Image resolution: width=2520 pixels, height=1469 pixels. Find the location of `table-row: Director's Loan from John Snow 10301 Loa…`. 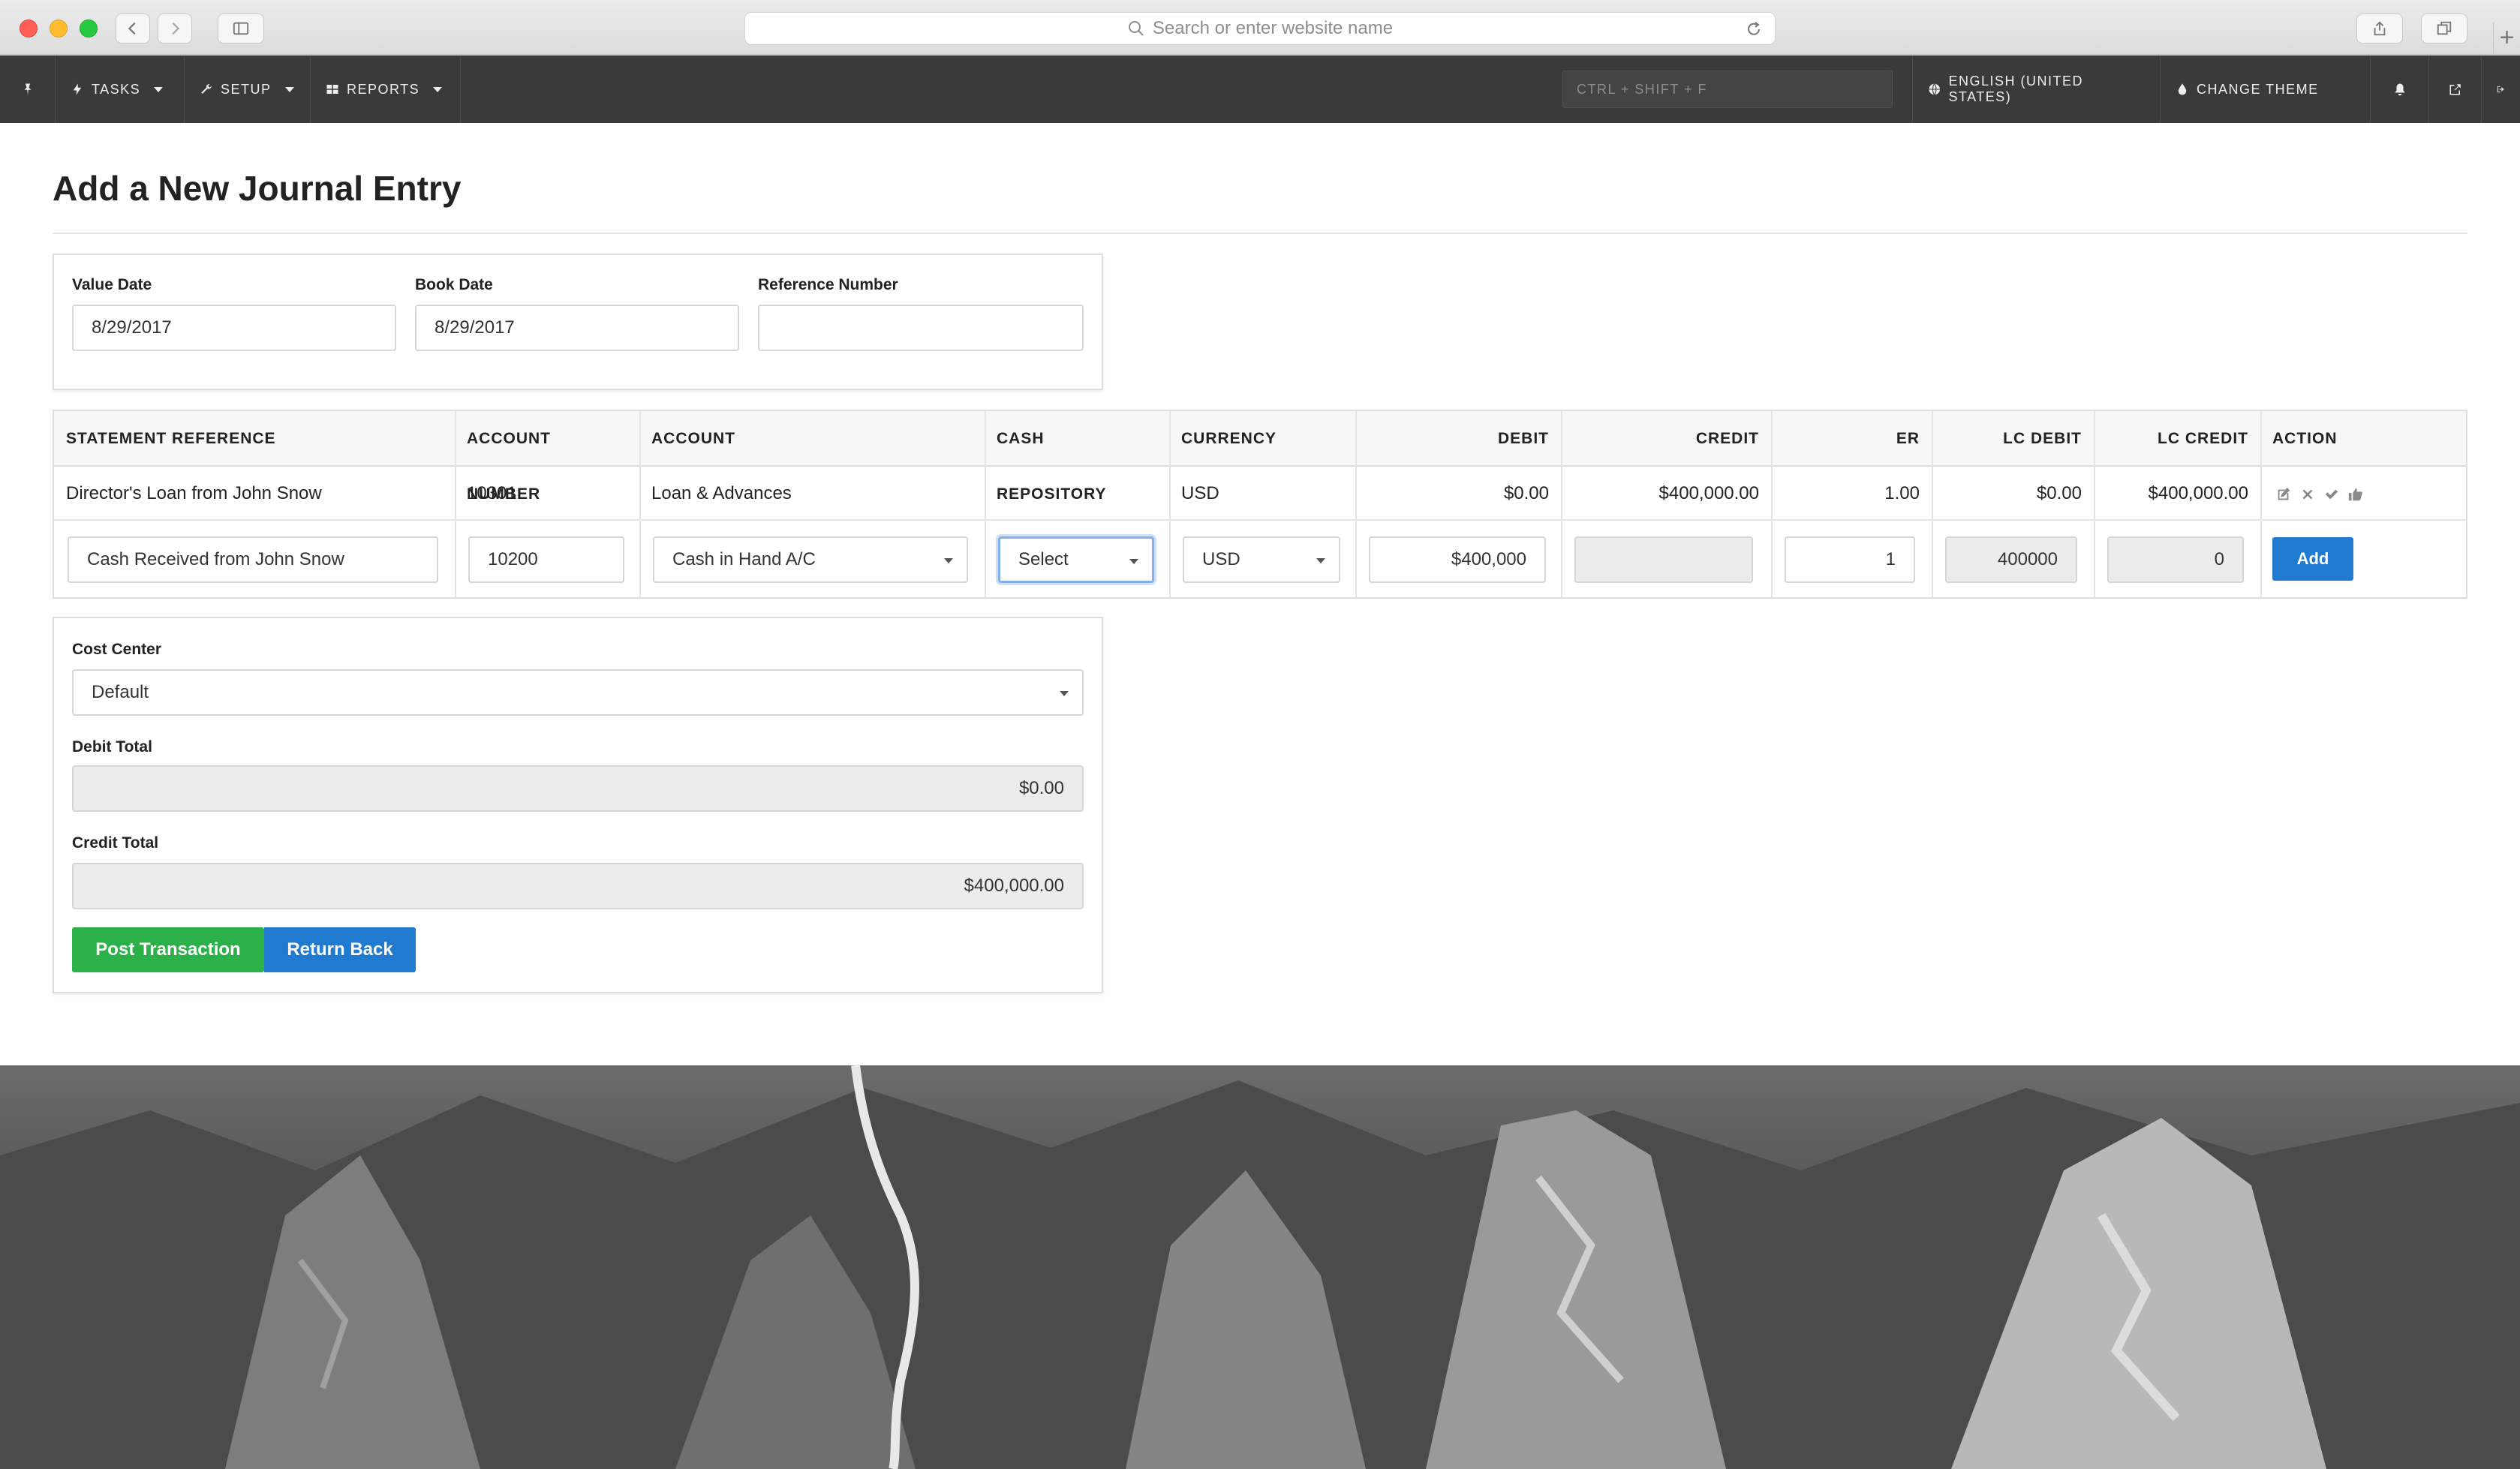

table-row: Director's Loan from John Snow 10301 Loa… is located at coordinates (1260, 494).